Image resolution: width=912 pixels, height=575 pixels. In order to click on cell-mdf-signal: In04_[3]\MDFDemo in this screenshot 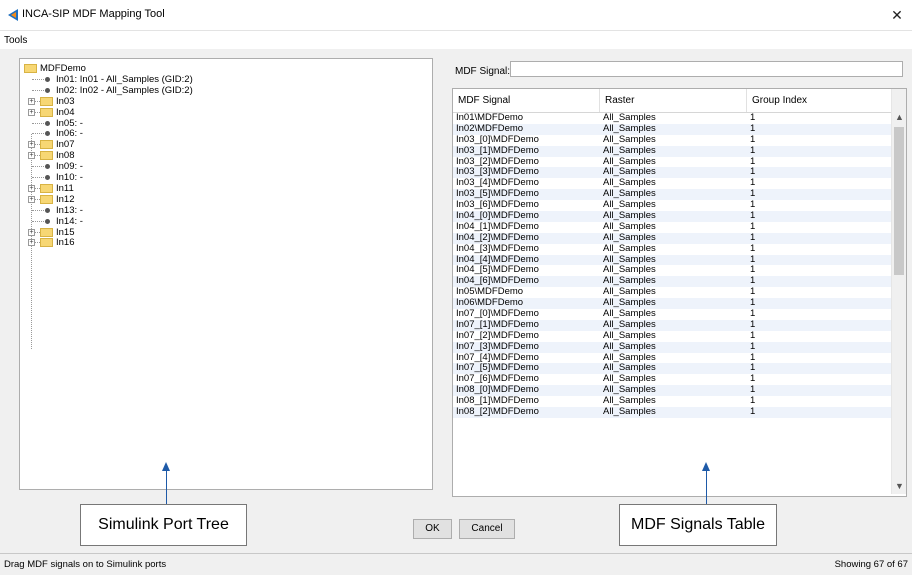, I will do `click(497, 248)`.